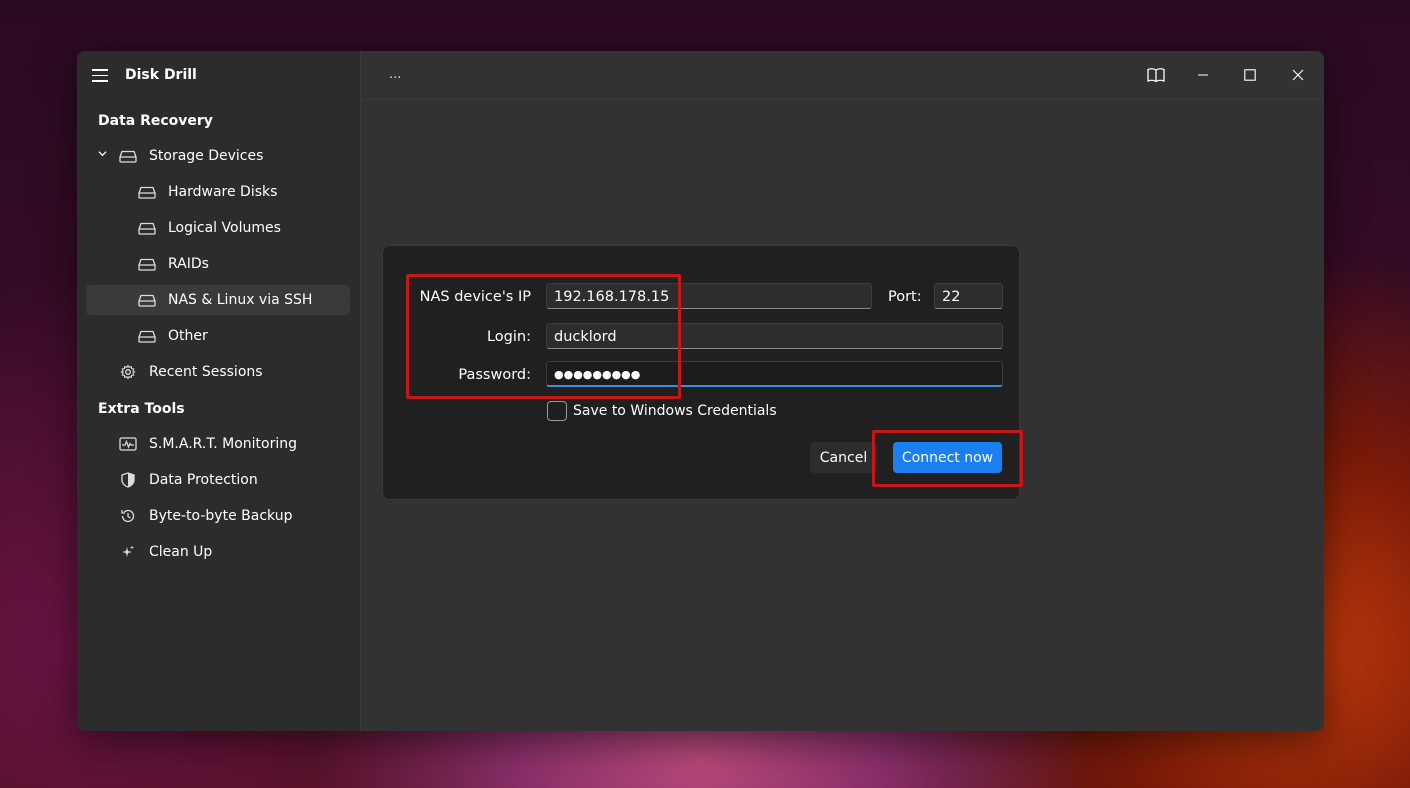  I want to click on shield-icon, so click(128, 480).